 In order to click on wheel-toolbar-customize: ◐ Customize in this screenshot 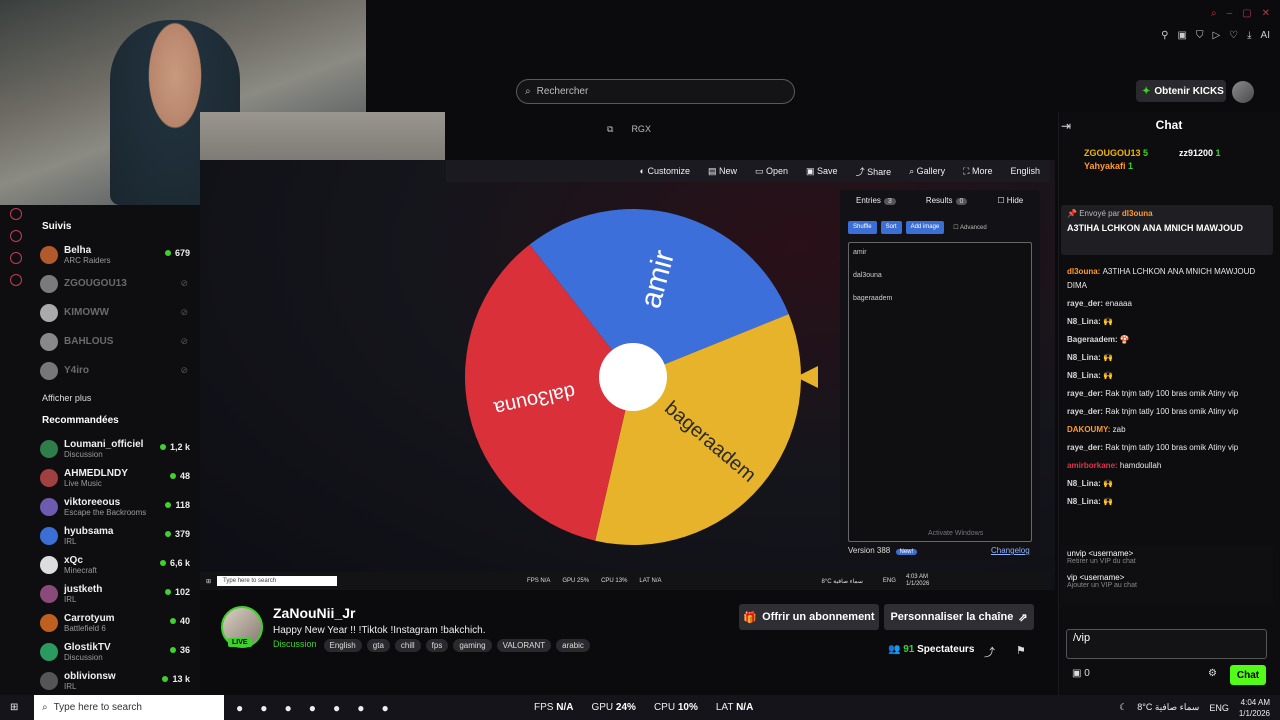, I will do `click(665, 171)`.